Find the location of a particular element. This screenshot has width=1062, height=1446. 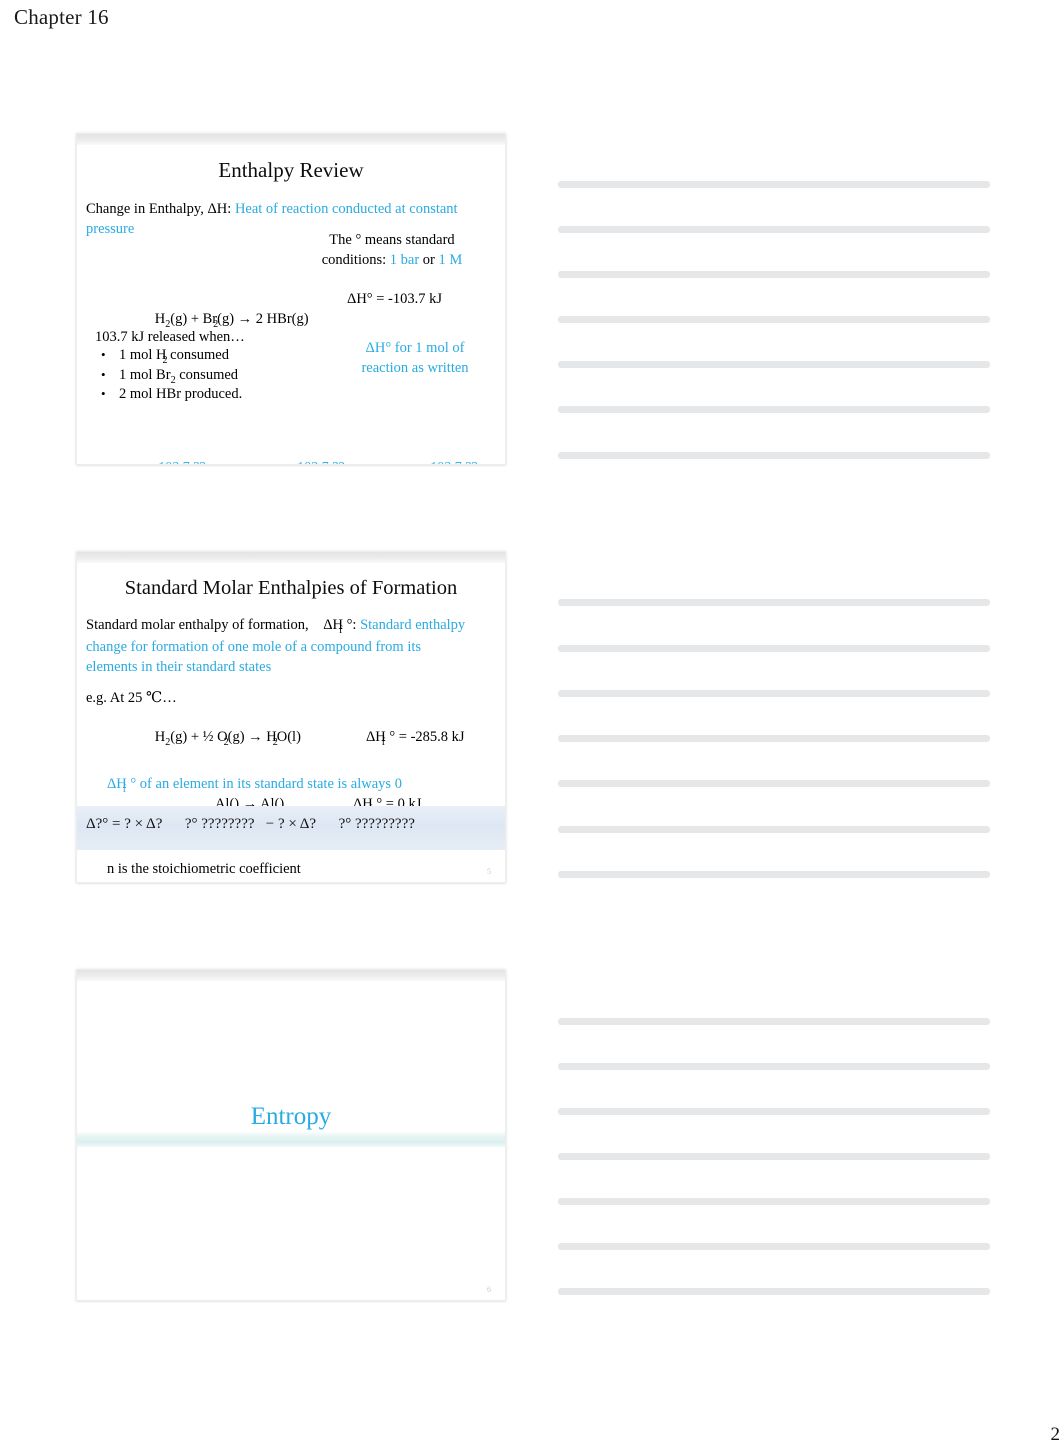

reaction-enthalpy-value: ΔH° = -103.7 kJ is located at coordinates (394, 299).